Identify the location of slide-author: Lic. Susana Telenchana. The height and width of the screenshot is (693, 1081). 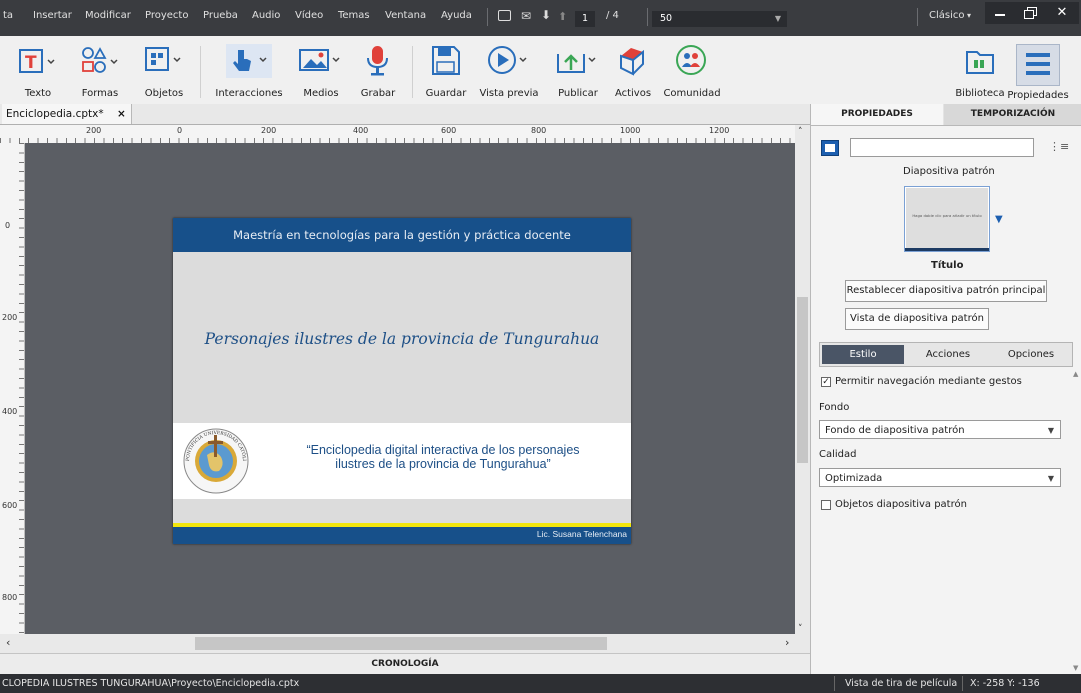
(582, 534).